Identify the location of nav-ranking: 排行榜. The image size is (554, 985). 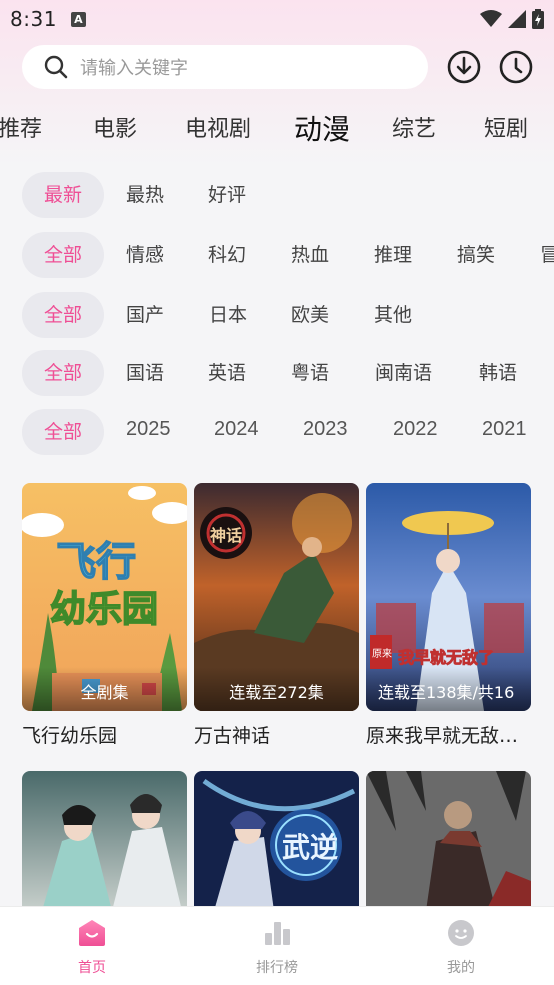
(277, 946).